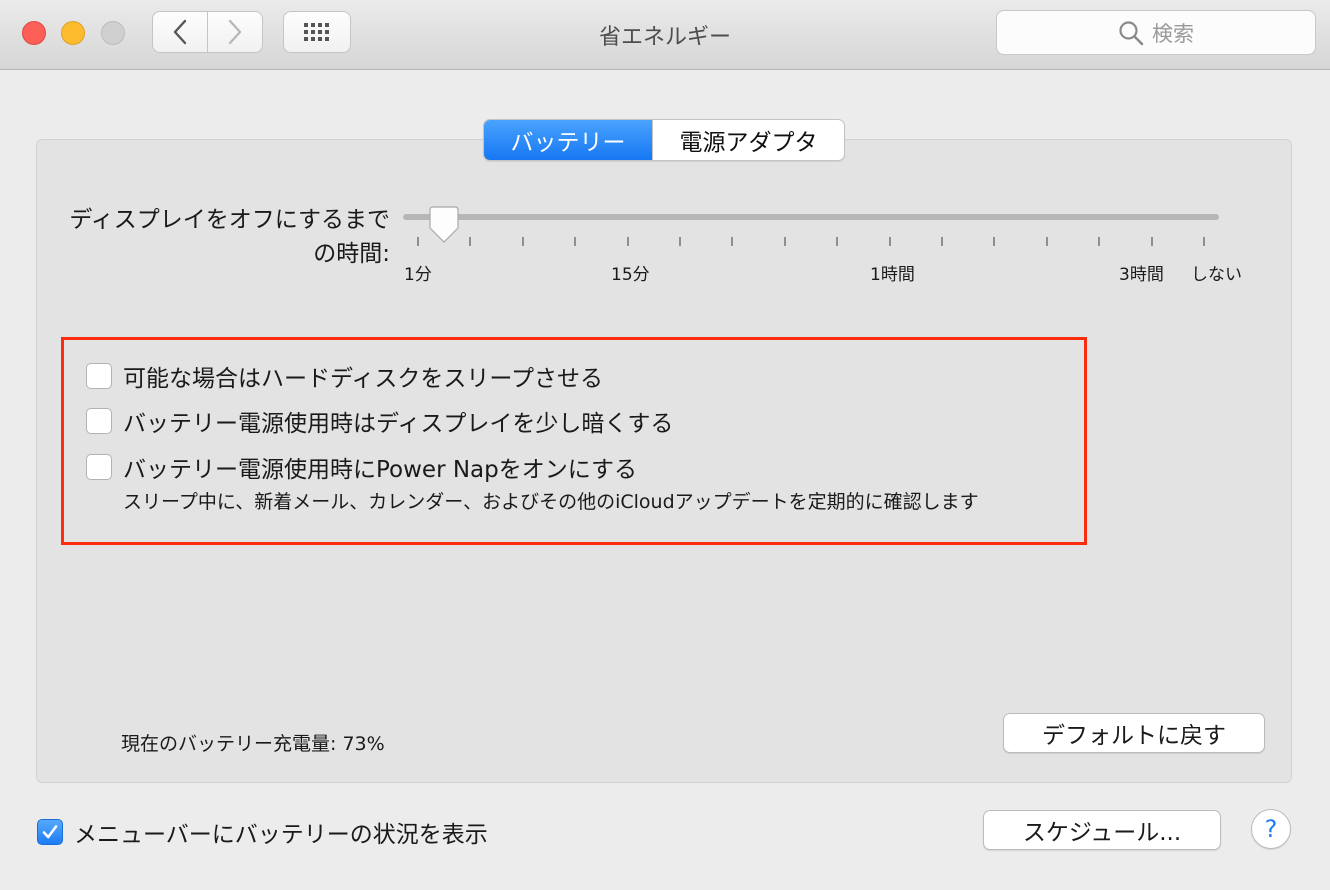  I want to click on power-nap-checkbox, so click(99, 467).